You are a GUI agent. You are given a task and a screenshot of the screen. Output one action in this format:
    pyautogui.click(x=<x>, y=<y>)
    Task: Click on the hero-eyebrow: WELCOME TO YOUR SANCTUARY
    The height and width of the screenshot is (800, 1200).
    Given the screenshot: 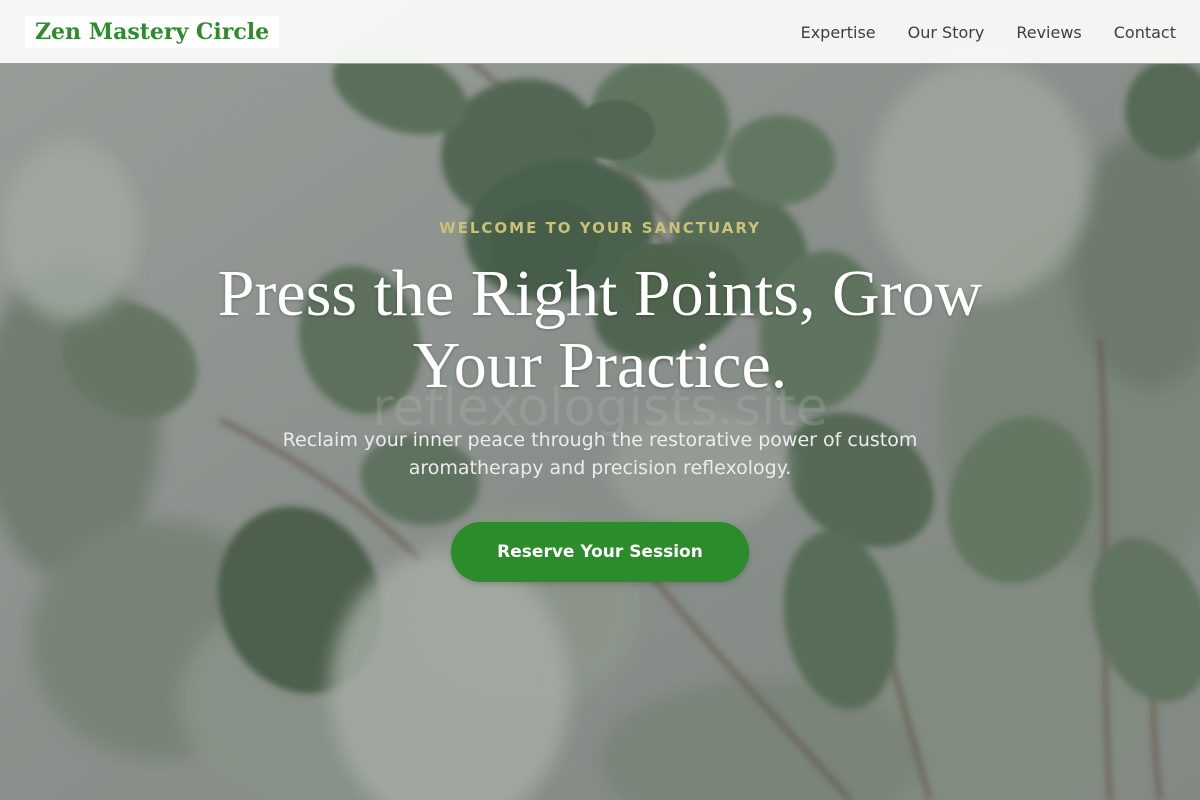 What is the action you would take?
    pyautogui.click(x=600, y=228)
    